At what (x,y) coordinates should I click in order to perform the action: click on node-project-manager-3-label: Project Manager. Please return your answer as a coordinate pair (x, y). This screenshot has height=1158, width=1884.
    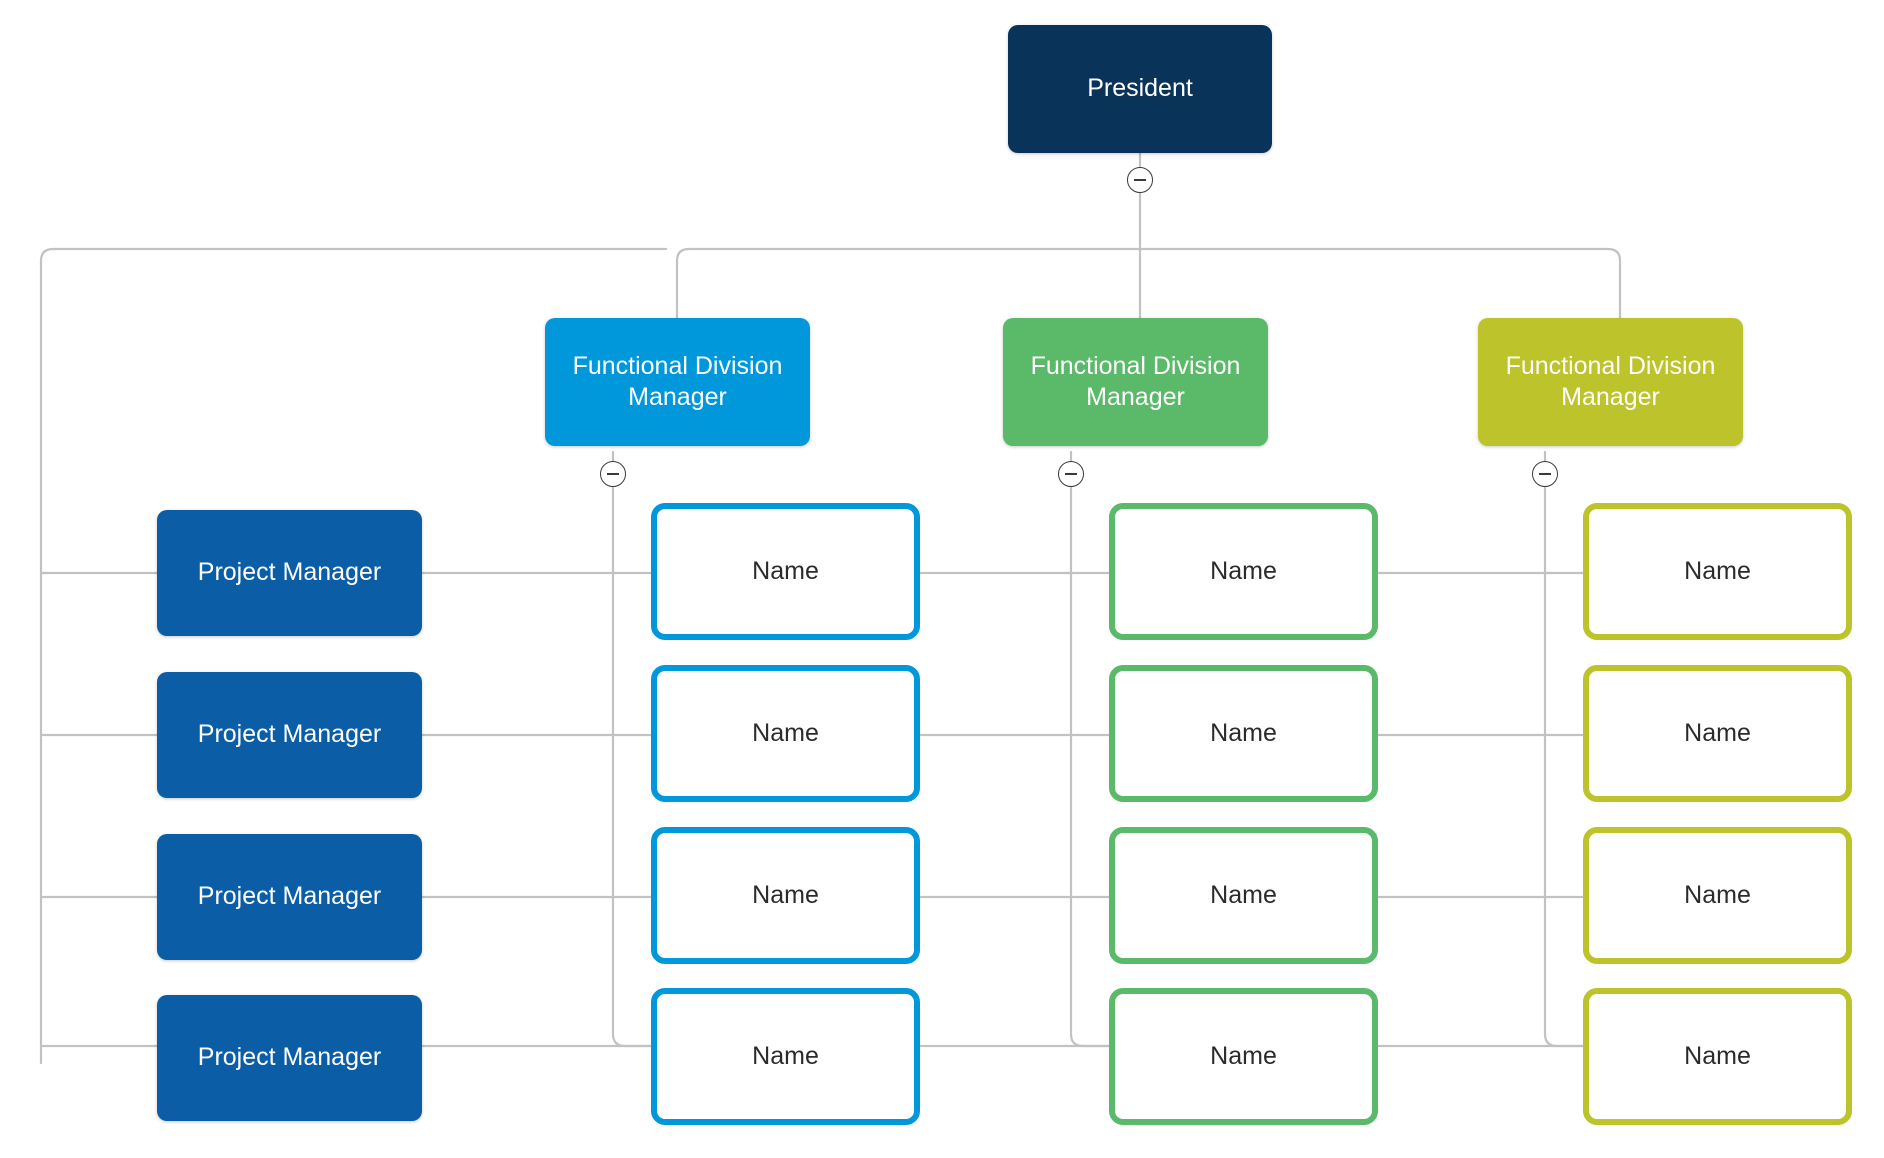
    Looking at the image, I should click on (289, 896).